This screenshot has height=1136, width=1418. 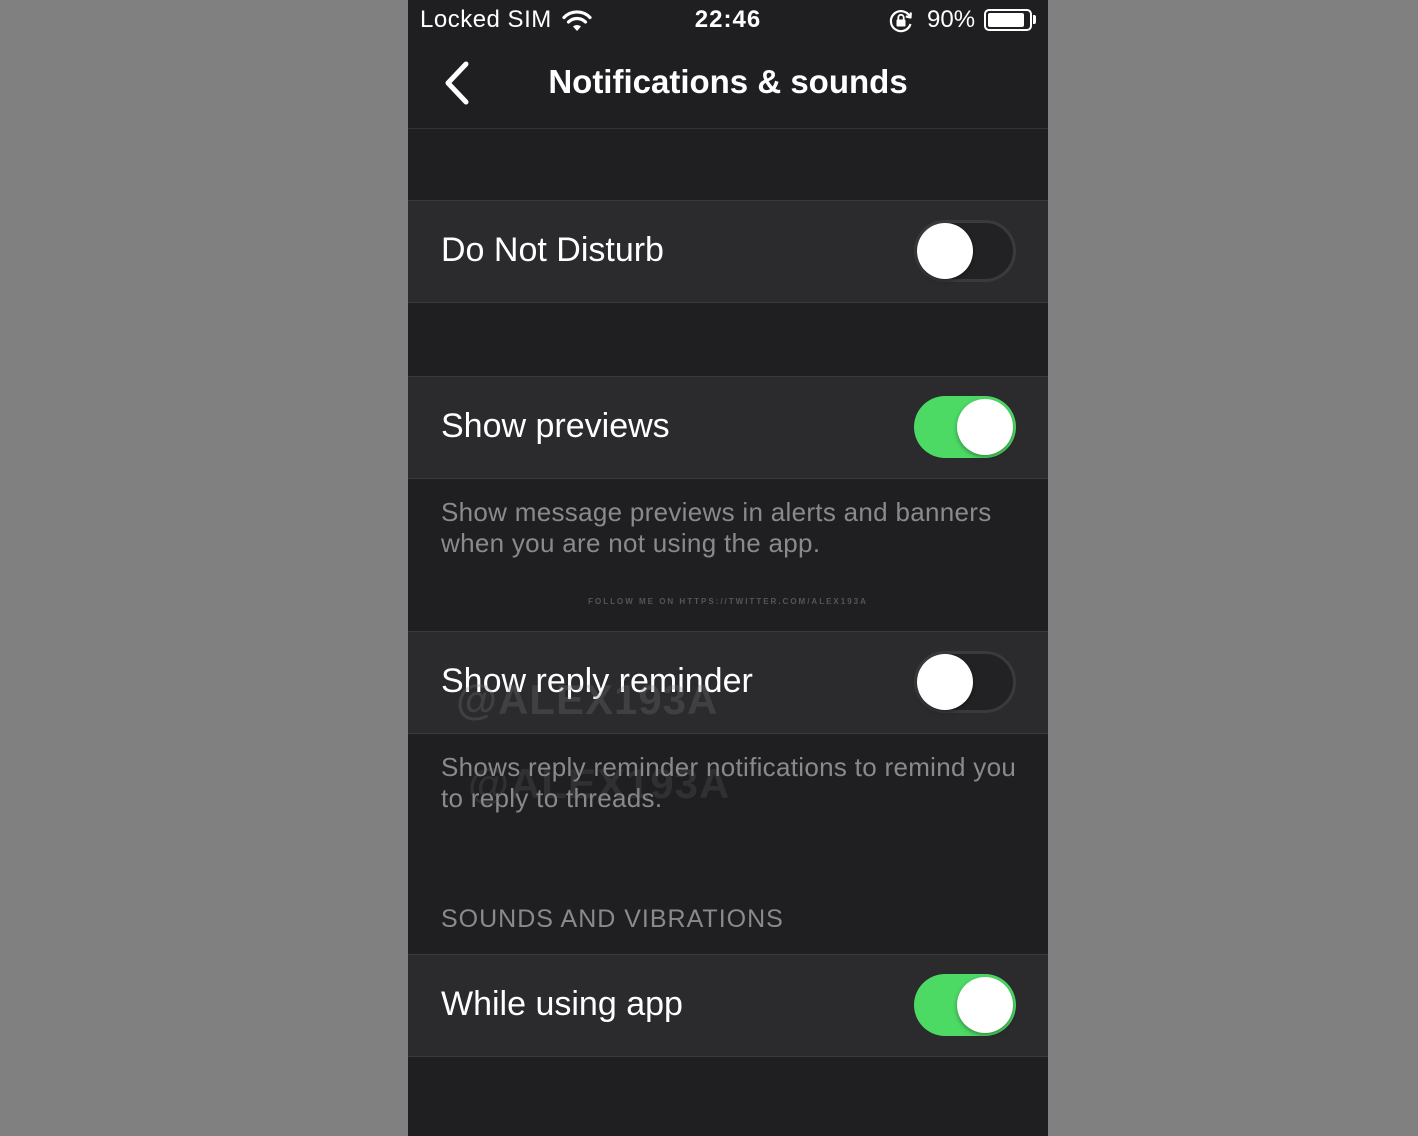 What do you see at coordinates (728, 251) in the screenshot?
I see `do-not-disturb-row: Do Not Disturb` at bounding box center [728, 251].